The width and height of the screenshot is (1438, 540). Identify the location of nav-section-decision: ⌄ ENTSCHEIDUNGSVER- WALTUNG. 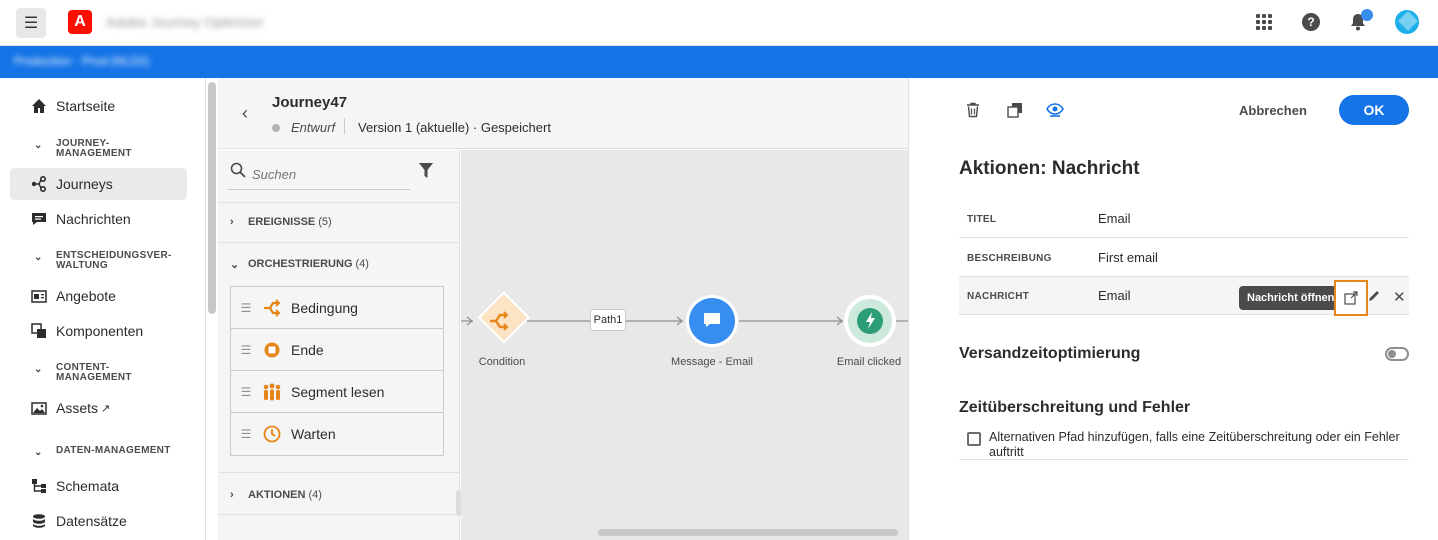
(103, 261).